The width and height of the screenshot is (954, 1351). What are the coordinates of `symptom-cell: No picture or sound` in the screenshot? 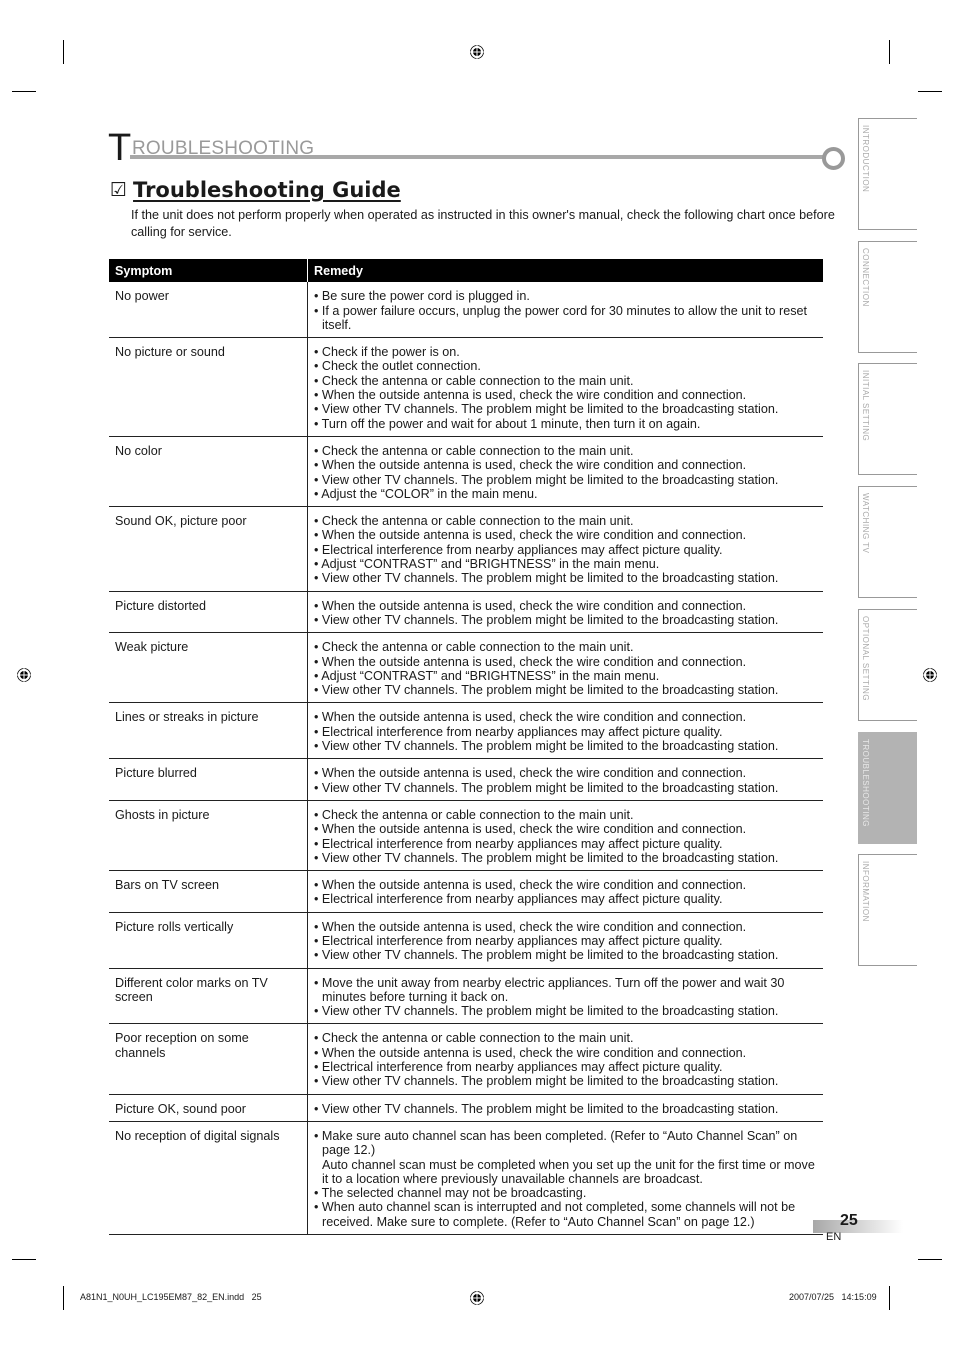 It's located at (208, 387).